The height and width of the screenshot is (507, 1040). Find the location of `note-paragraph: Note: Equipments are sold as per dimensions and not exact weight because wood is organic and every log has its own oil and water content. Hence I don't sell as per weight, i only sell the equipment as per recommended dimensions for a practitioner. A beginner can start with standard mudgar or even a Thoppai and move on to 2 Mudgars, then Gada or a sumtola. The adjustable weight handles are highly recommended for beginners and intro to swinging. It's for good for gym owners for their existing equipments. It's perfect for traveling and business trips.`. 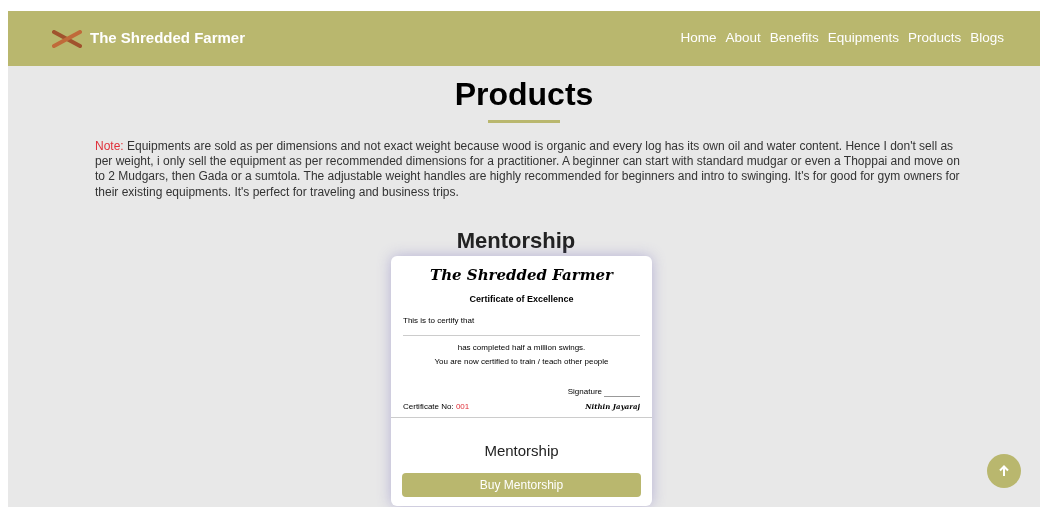

note-paragraph: Note: Equipments are sold as per dimensions and not exact weight because wood is organic and every log has its own oil and water content. Hence I don't sell as per weight, i only sell the equipment as per recommended dimensions for a practitioner. A beginner can start with standard mudgar or even a Thoppai and move on to 2 Mudgars, then Gada or a sumtola. The adjustable weight handles are highly recommended for beginners and intro to swinging. It's for good for gym owners for their existing equipments. It's perfect for traveling and business trips. is located at coordinates (527, 169).